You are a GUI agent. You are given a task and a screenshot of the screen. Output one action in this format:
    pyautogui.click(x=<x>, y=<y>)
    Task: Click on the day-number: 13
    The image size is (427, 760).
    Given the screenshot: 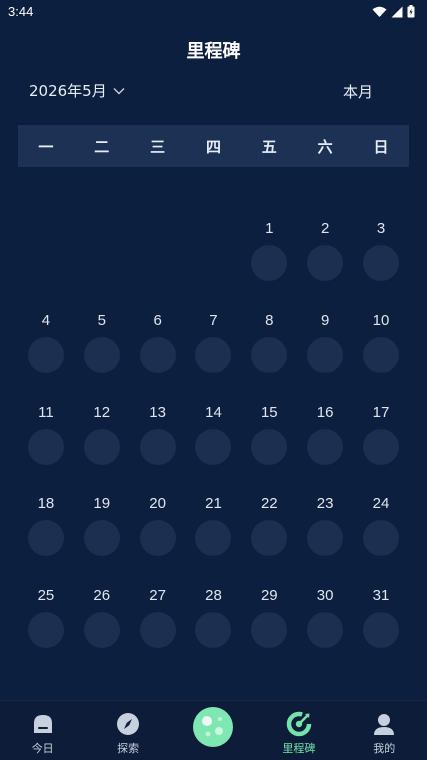 What is the action you would take?
    pyautogui.click(x=157, y=412)
    